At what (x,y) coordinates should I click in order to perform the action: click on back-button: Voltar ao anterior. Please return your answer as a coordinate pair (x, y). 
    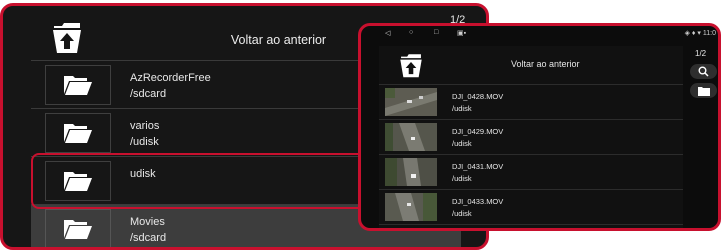
    Looking at the image, I should click on (531, 65).